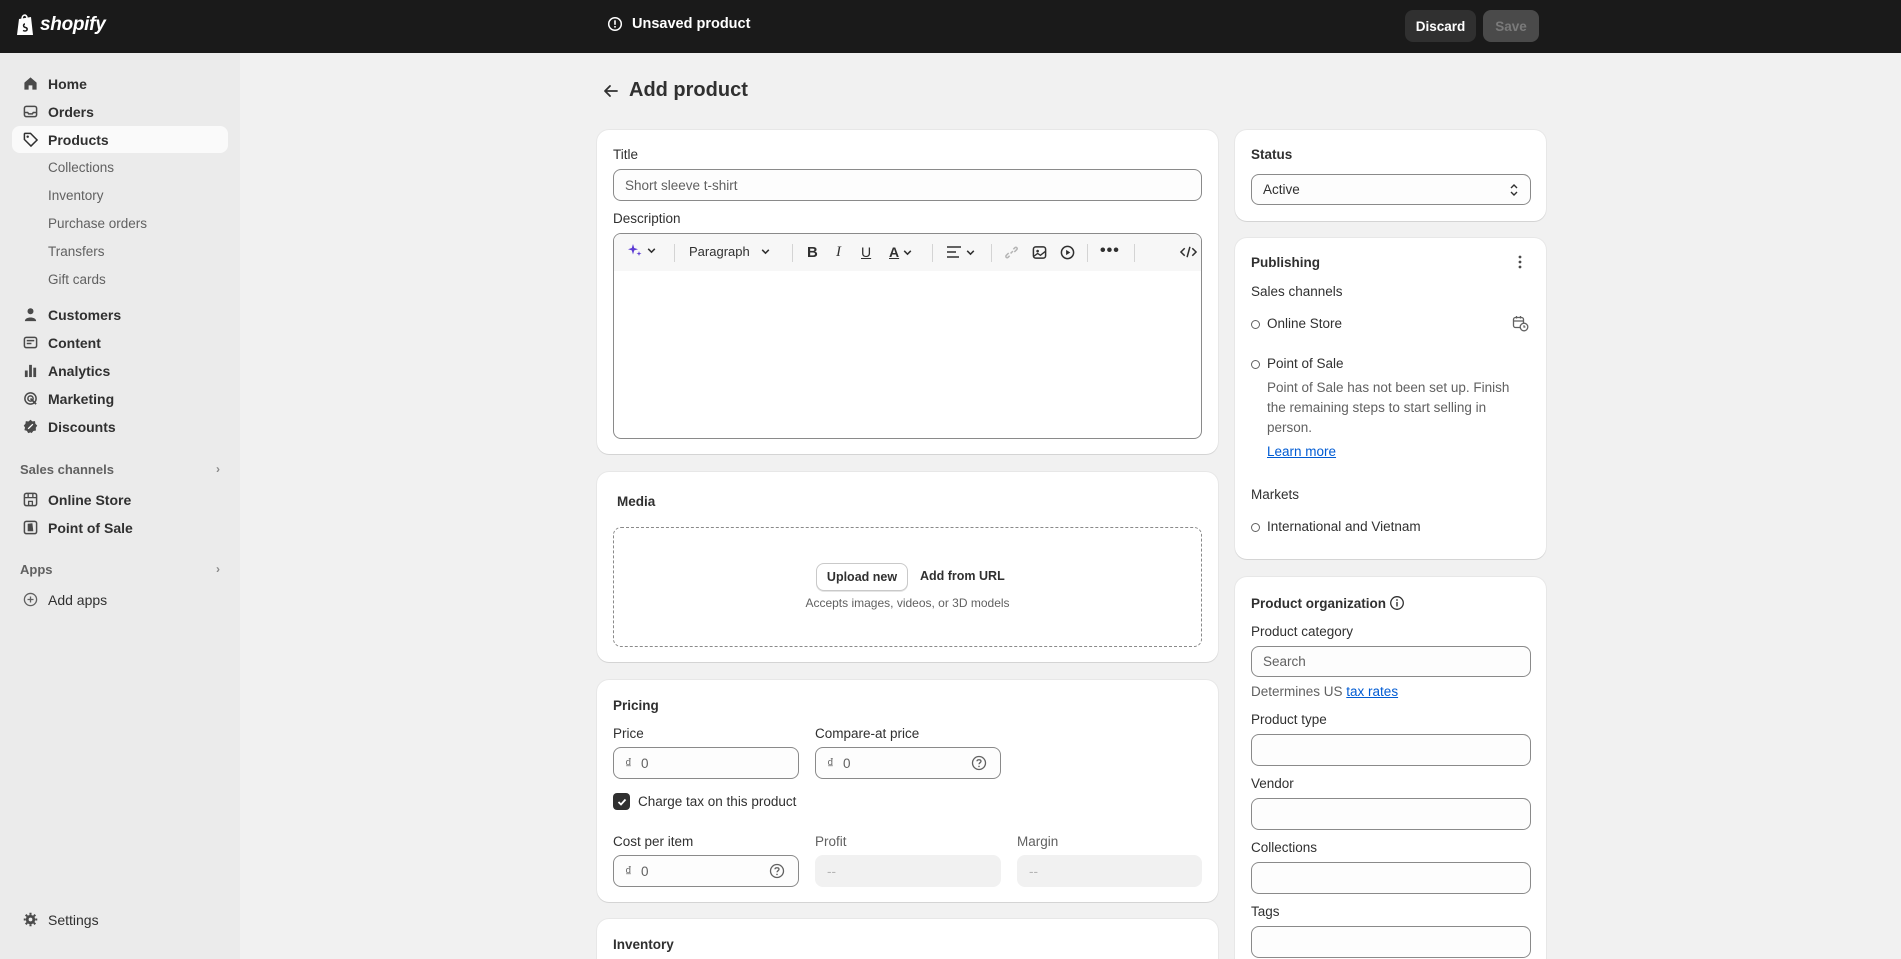 The height and width of the screenshot is (959, 1901). Describe the element at coordinates (866, 252) in the screenshot. I see `underline-icon: U` at that location.